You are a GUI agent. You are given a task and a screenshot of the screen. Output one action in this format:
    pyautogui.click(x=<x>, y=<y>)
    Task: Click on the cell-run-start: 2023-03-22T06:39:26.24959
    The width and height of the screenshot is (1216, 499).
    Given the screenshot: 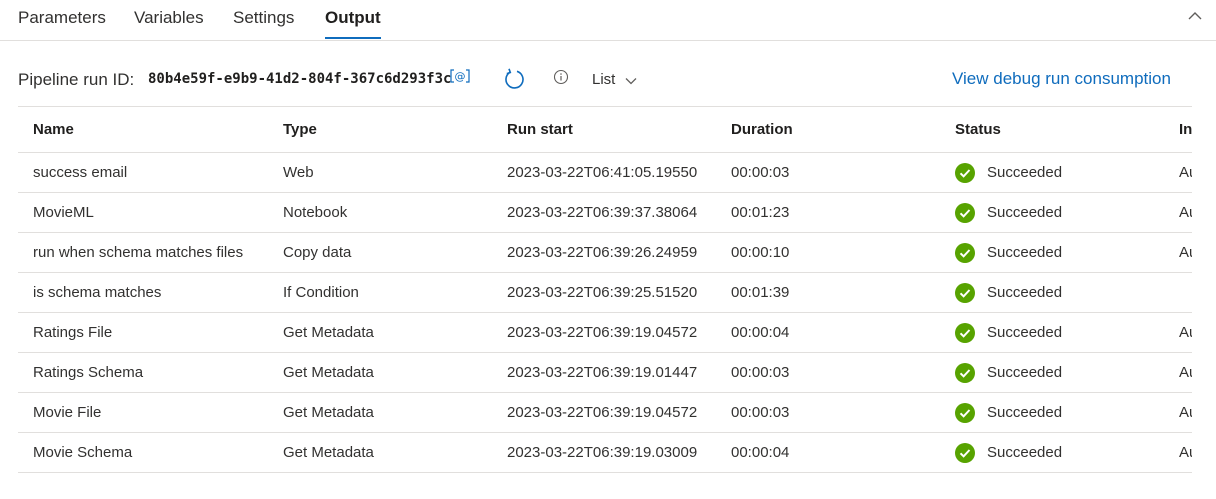 What is the action you would take?
    pyautogui.click(x=604, y=252)
    